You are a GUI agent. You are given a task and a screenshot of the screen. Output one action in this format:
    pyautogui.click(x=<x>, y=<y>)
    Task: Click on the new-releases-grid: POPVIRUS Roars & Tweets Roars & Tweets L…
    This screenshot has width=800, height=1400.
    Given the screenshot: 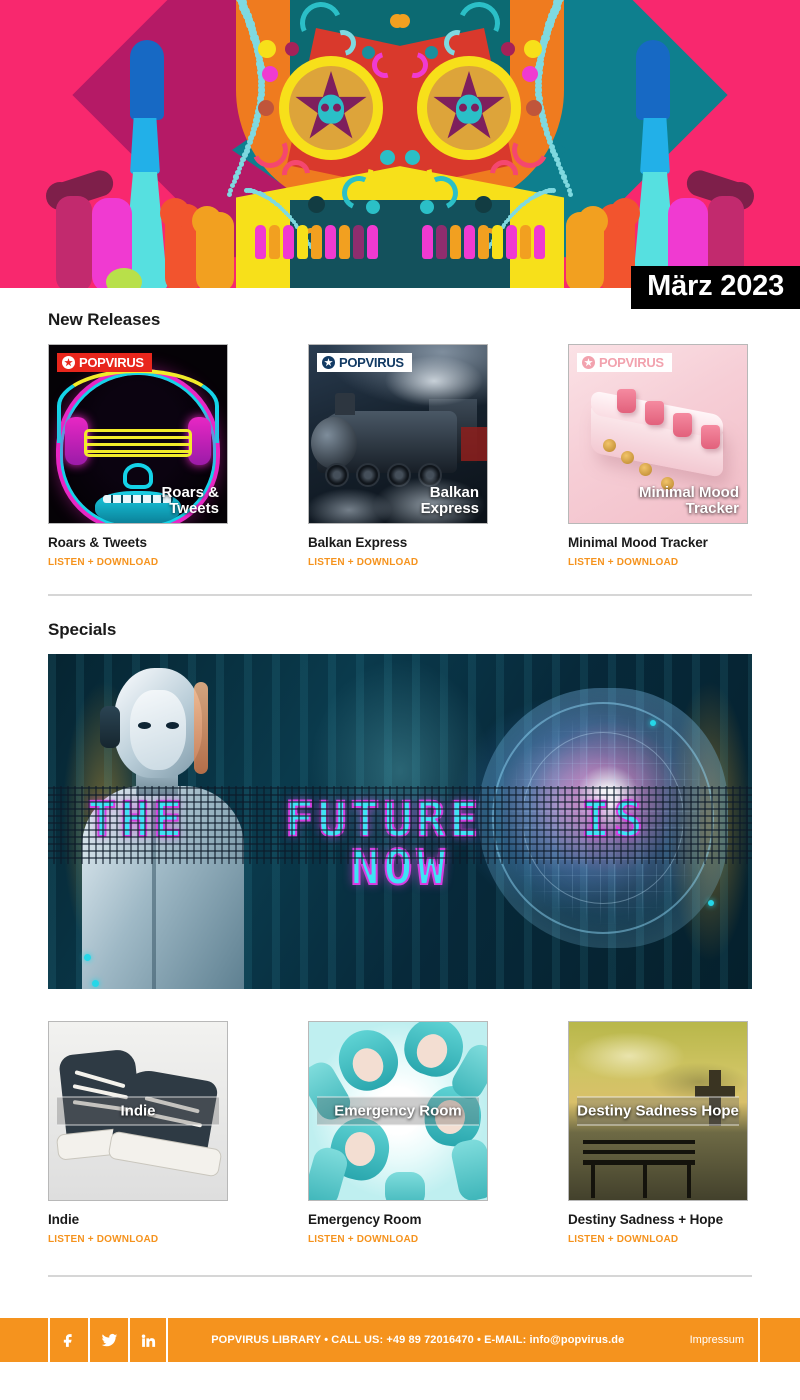 What is the action you would take?
    pyautogui.click(x=400, y=456)
    